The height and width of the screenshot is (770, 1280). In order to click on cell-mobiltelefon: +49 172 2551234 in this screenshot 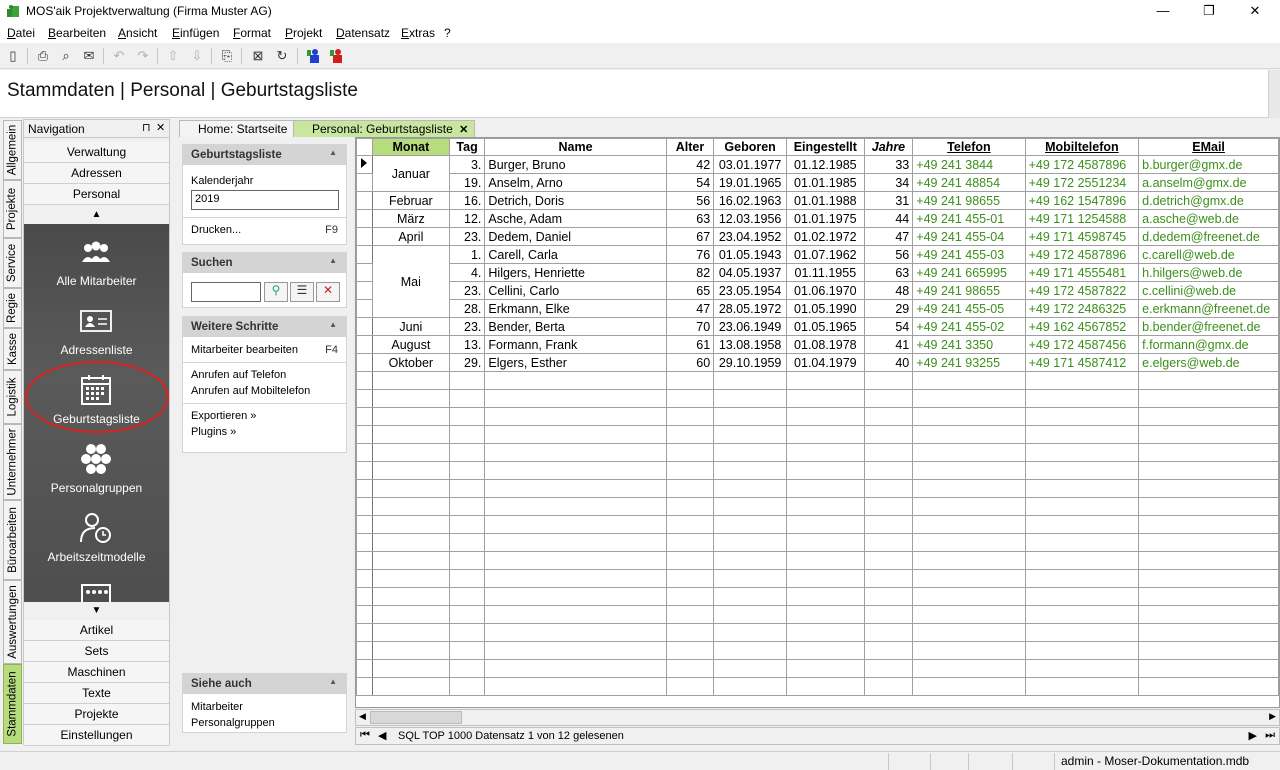, I will do `click(1082, 182)`.